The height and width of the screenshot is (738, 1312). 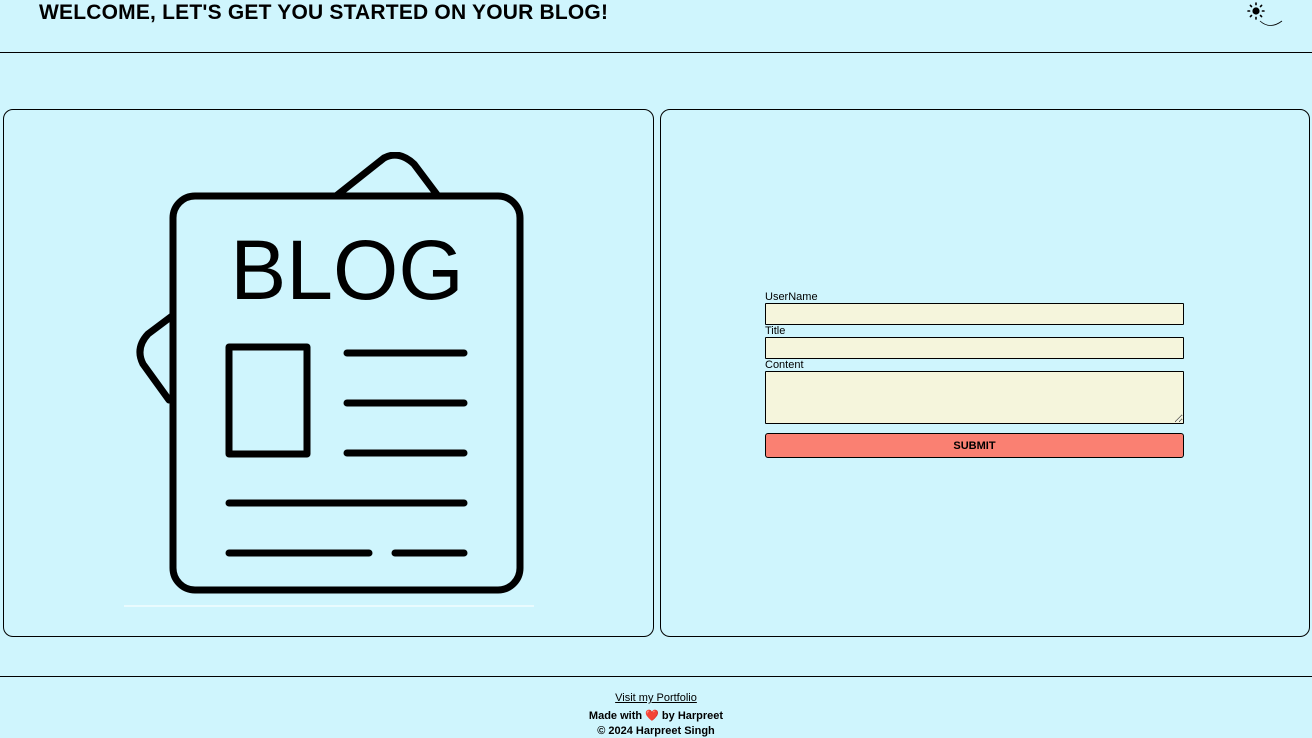 What do you see at coordinates (775, 331) in the screenshot?
I see `title-label: Title` at bounding box center [775, 331].